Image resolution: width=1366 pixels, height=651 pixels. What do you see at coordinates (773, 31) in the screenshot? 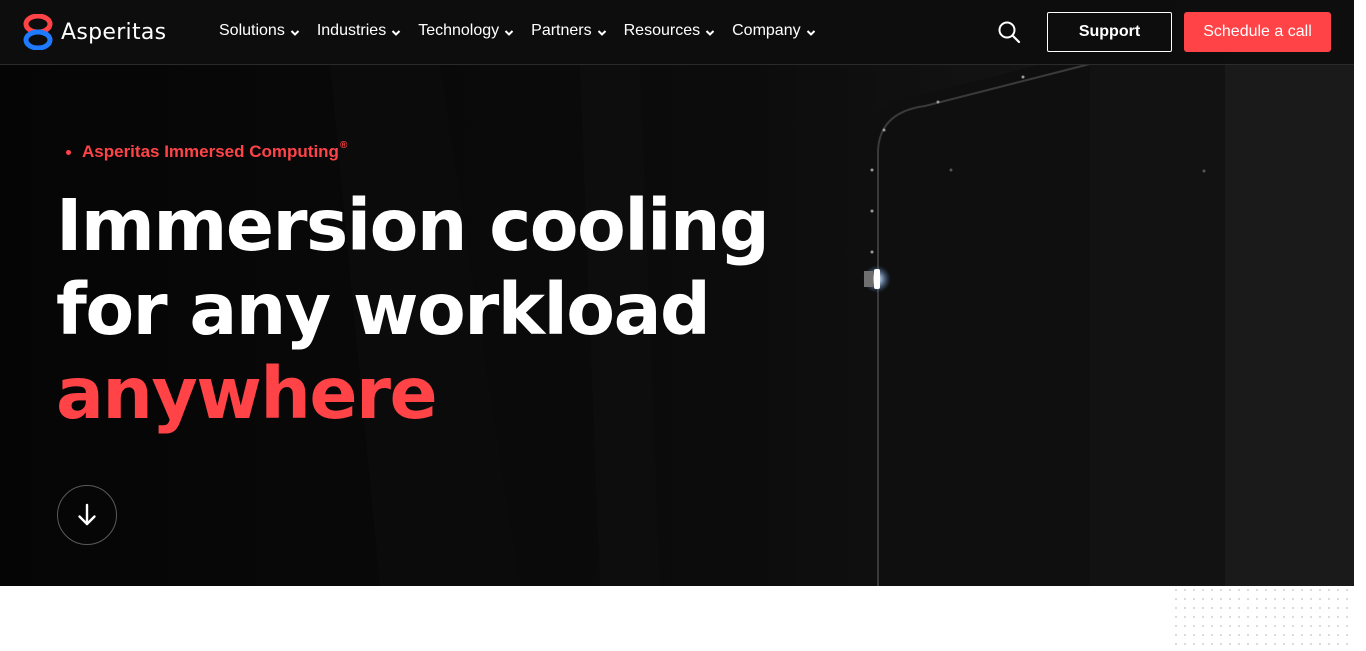
I see `nav-item-company: Company` at bounding box center [773, 31].